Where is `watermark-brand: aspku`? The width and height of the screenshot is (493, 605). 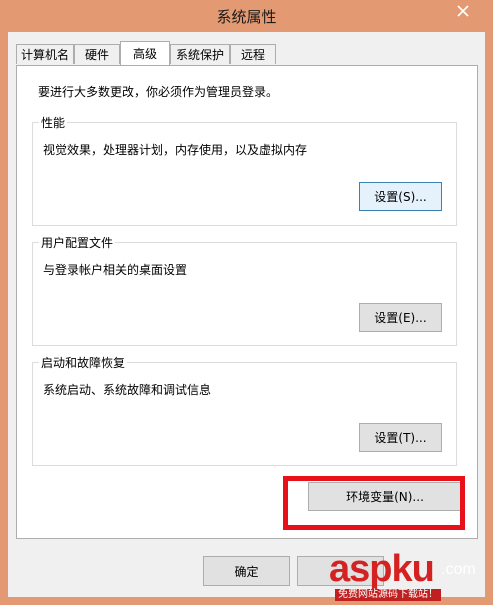
watermark-brand: aspku is located at coordinates (382, 569).